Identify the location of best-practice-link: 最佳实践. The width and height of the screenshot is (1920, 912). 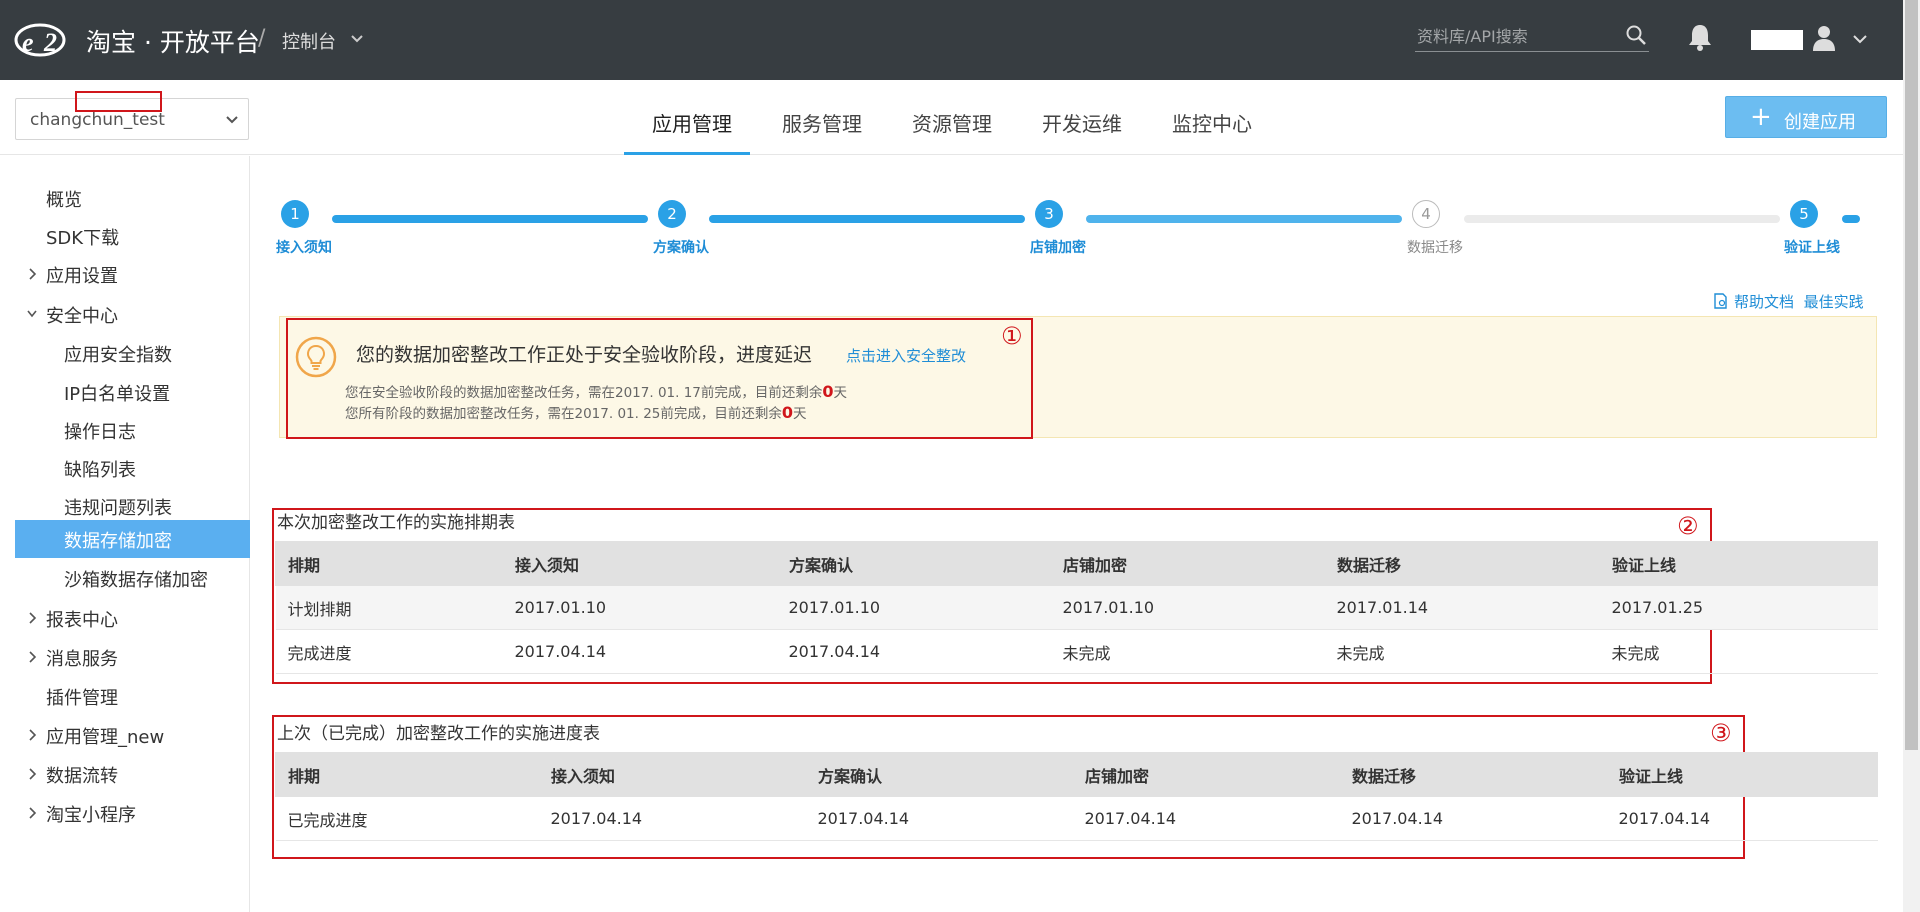
(1834, 302).